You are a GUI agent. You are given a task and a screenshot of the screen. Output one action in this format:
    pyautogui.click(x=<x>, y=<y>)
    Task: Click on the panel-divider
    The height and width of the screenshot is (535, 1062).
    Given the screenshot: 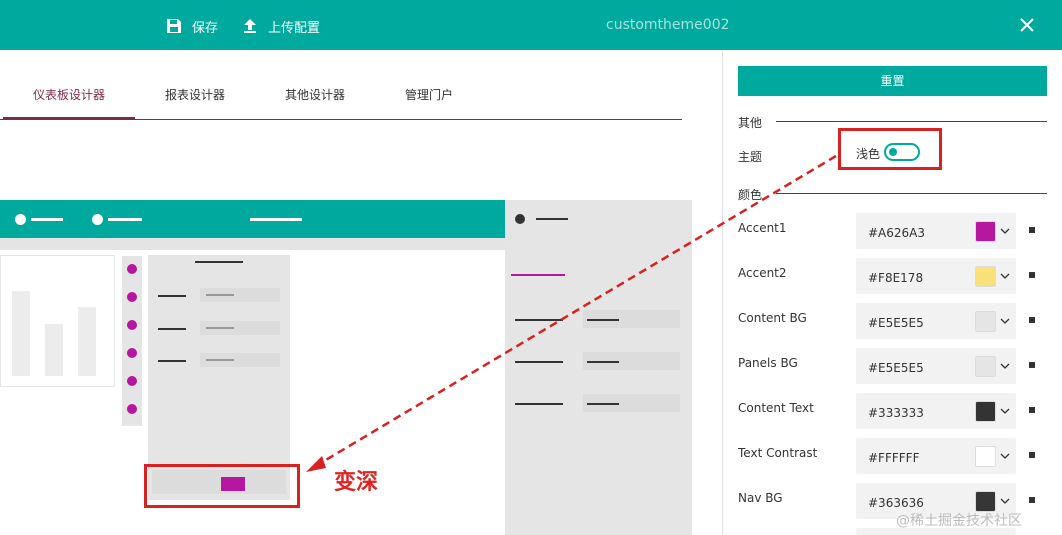 What is the action you would take?
    pyautogui.click(x=722, y=292)
    